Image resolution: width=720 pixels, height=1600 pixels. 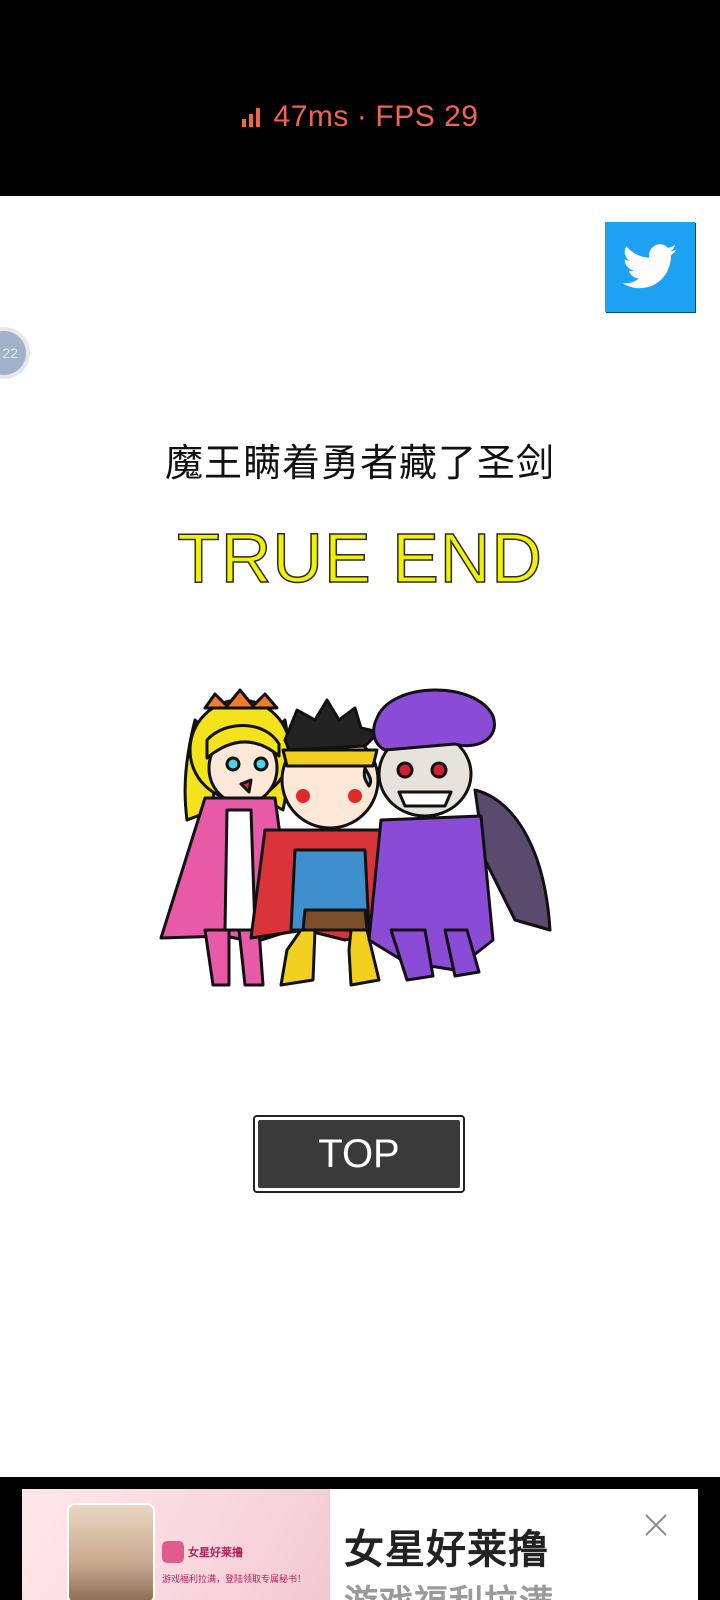 I want to click on ad-mini-description: 游戏福利拉满，登陆领取专属秘书！, so click(x=234, y=1579).